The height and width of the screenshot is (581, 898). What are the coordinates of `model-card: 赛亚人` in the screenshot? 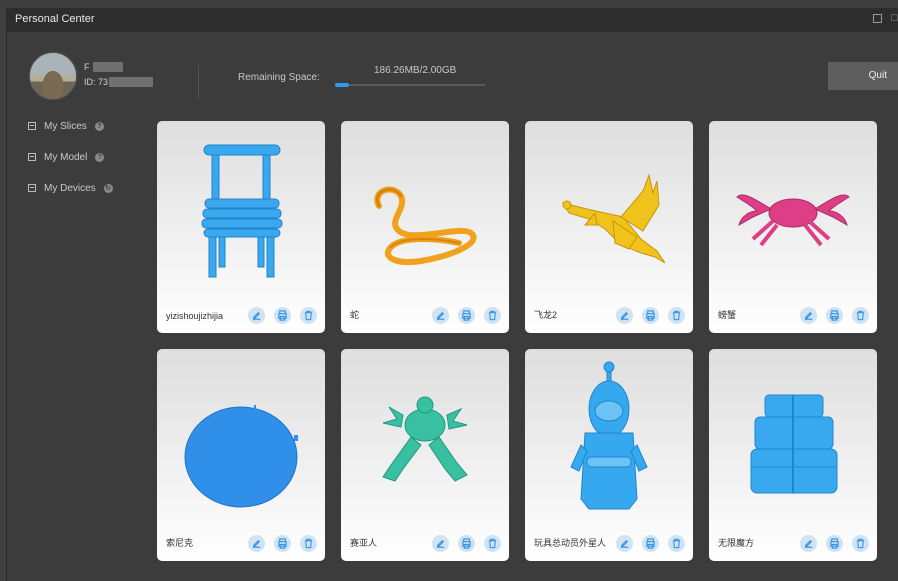 It's located at (425, 455).